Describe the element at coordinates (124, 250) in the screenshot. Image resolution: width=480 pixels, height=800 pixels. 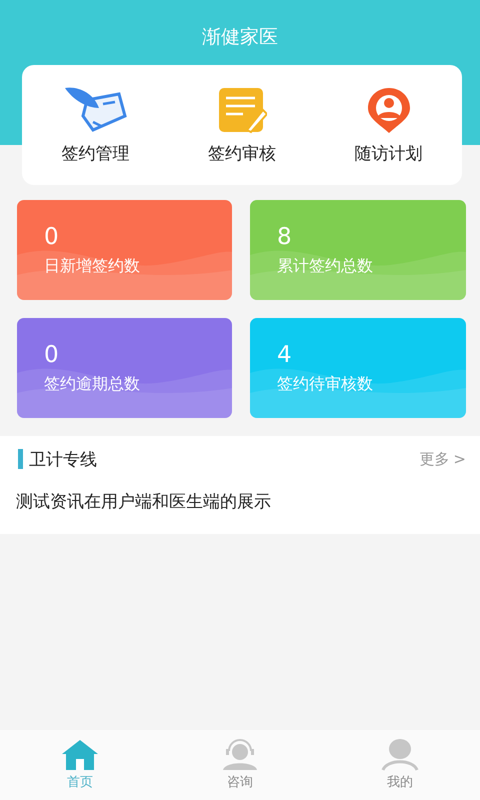
I see `stat-card: 0 日新增签约数` at that location.